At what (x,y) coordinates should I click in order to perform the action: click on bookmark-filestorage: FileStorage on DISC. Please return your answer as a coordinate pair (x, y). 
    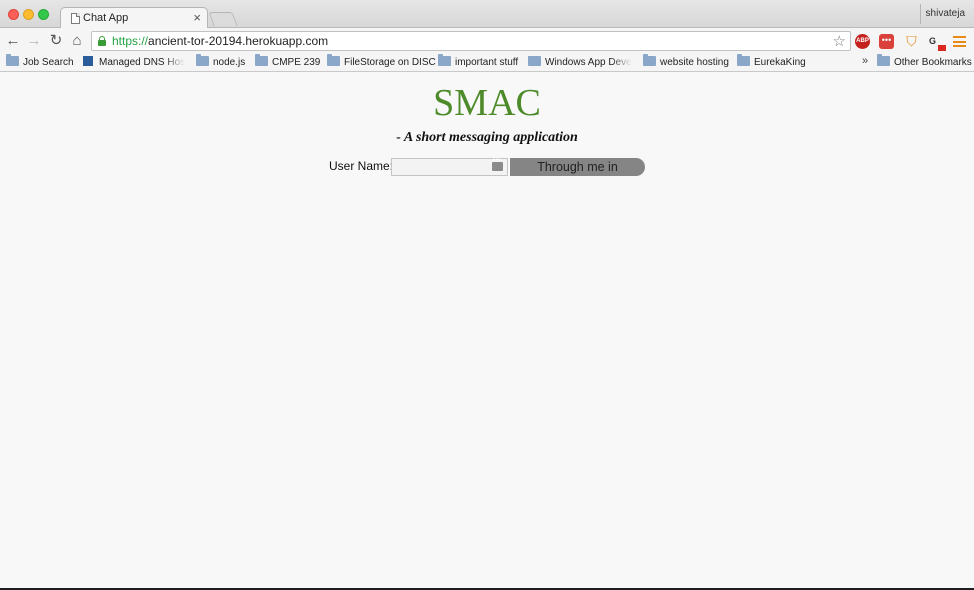
    Looking at the image, I should click on (381, 62).